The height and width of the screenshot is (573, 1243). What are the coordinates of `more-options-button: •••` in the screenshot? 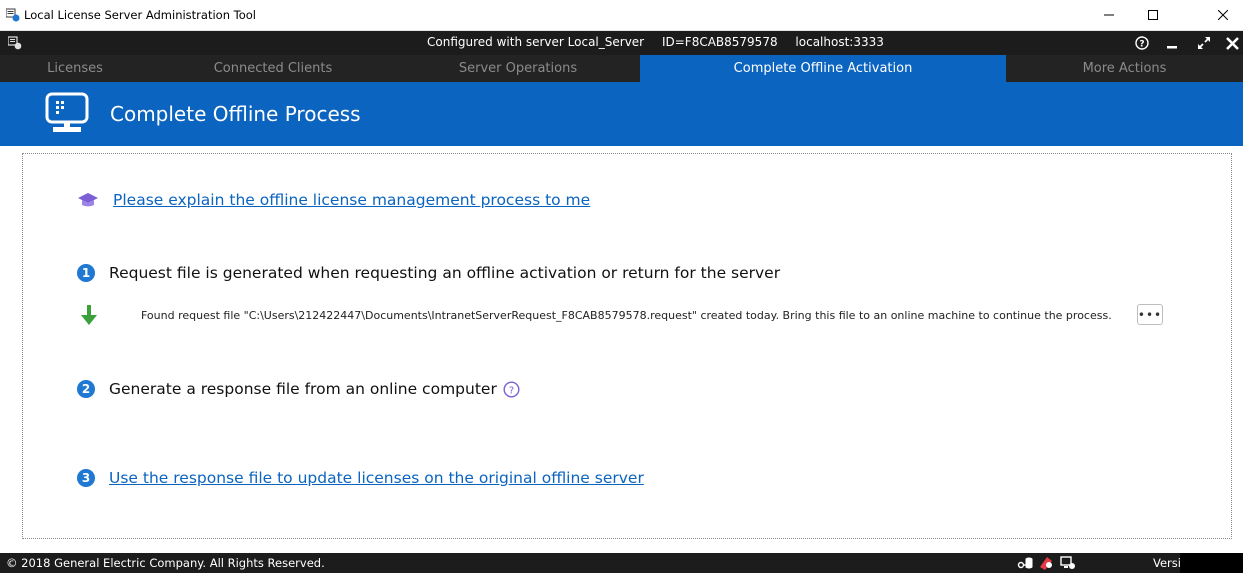 It's located at (1150, 314).